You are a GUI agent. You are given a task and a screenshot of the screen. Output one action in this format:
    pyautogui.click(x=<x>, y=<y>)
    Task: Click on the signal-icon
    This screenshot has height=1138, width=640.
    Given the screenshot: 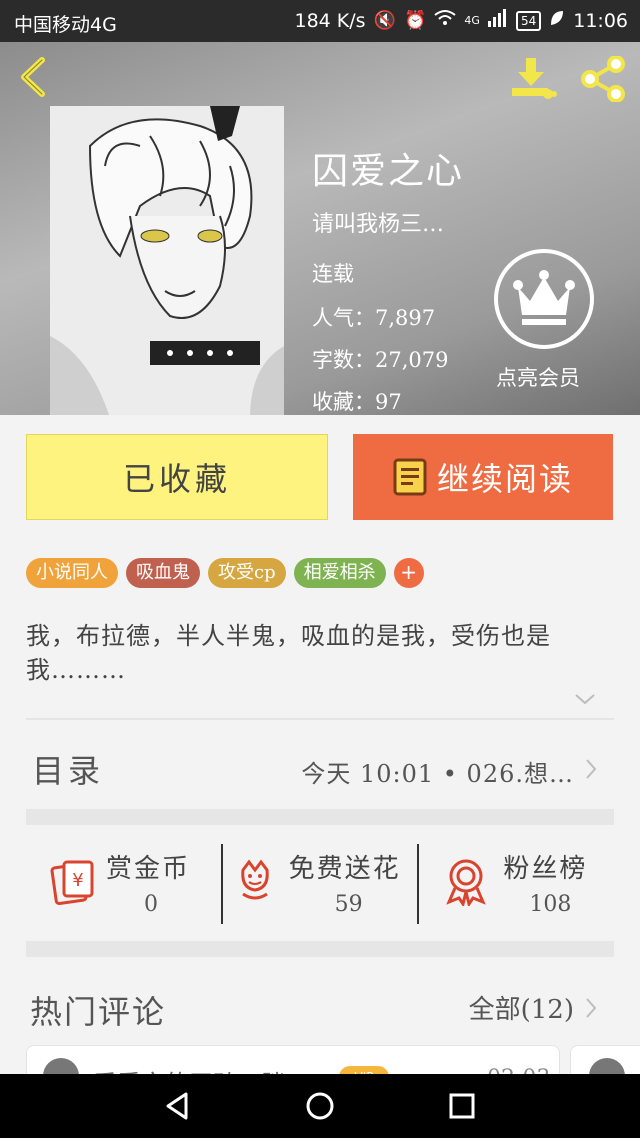 What is the action you would take?
    pyautogui.click(x=497, y=20)
    